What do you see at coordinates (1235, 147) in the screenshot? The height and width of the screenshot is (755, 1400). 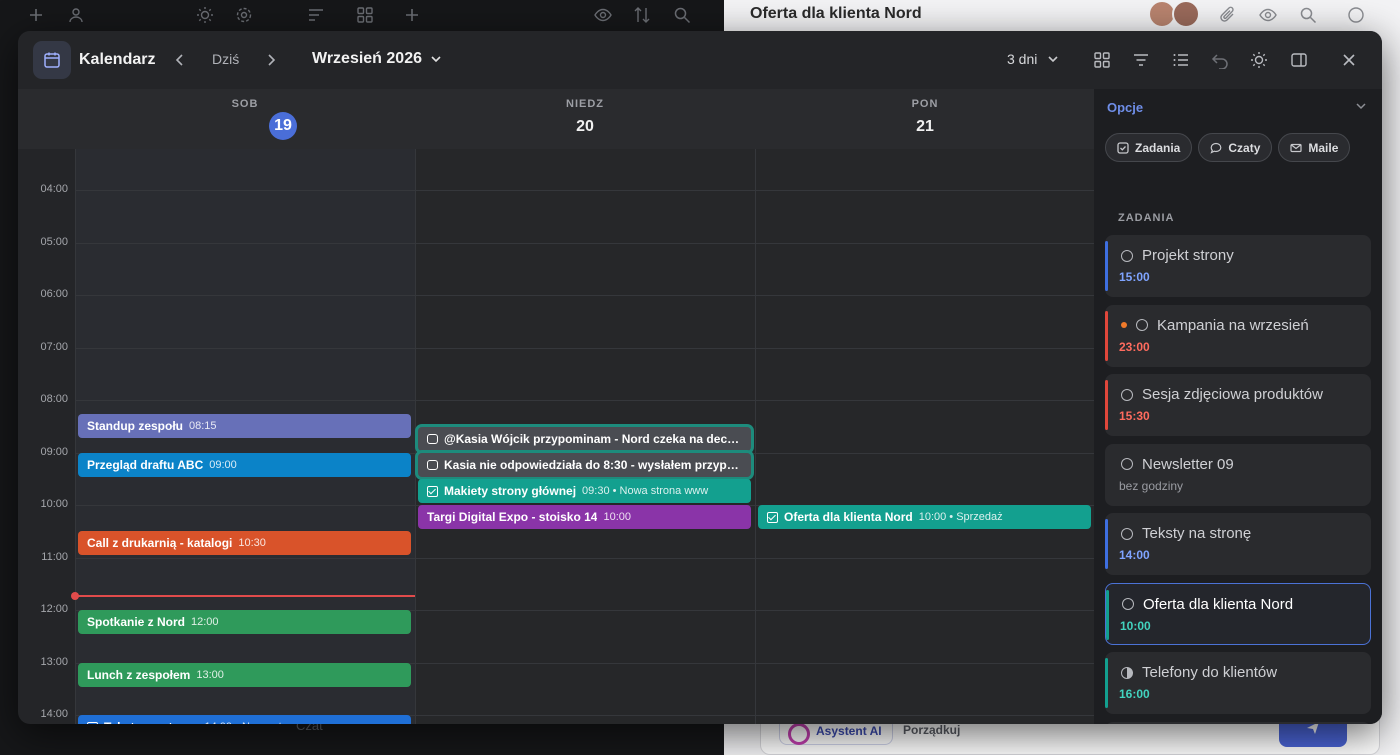 I see `chip-chats: Czaty` at bounding box center [1235, 147].